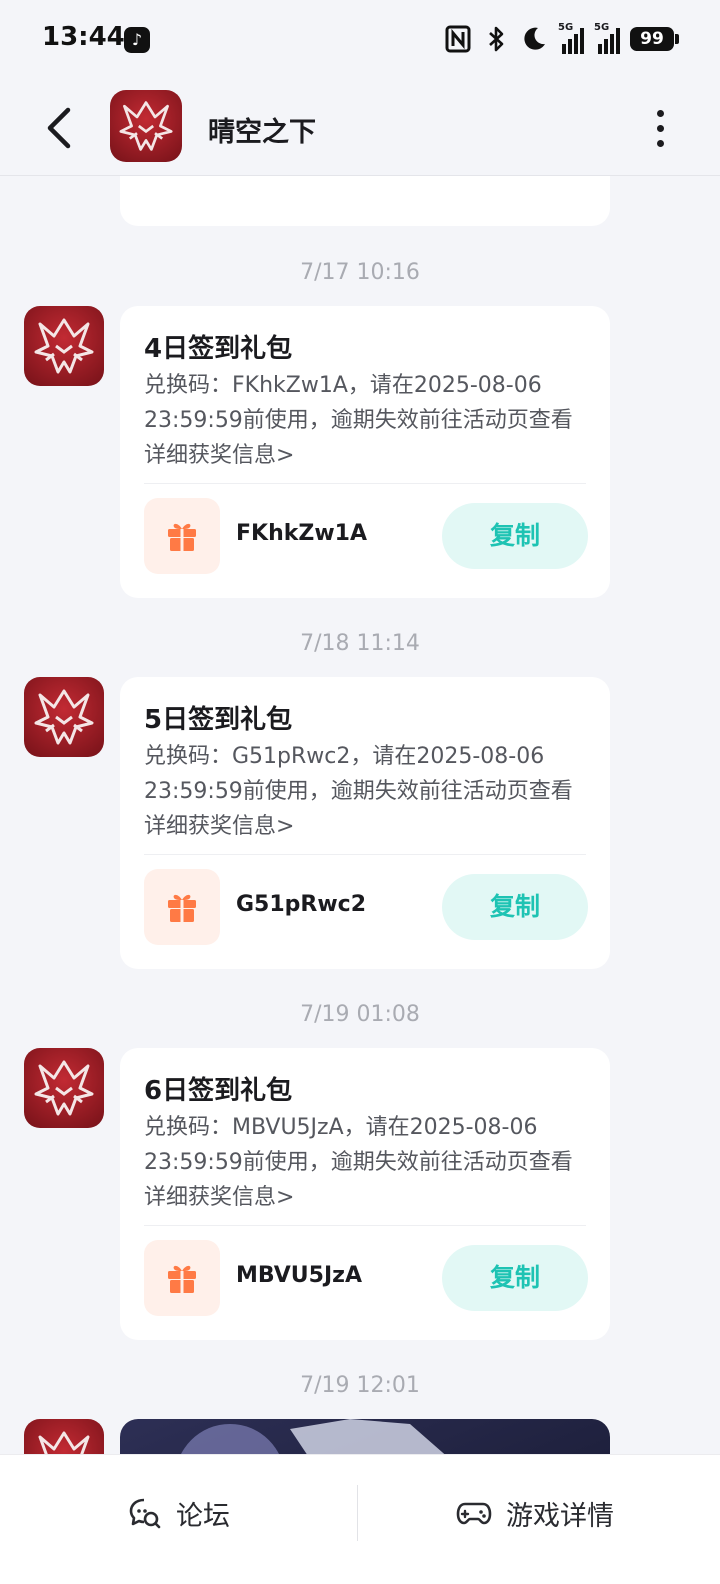 This screenshot has height=1584, width=720. What do you see at coordinates (357, 1513) in the screenshot?
I see `nav-separator` at bounding box center [357, 1513].